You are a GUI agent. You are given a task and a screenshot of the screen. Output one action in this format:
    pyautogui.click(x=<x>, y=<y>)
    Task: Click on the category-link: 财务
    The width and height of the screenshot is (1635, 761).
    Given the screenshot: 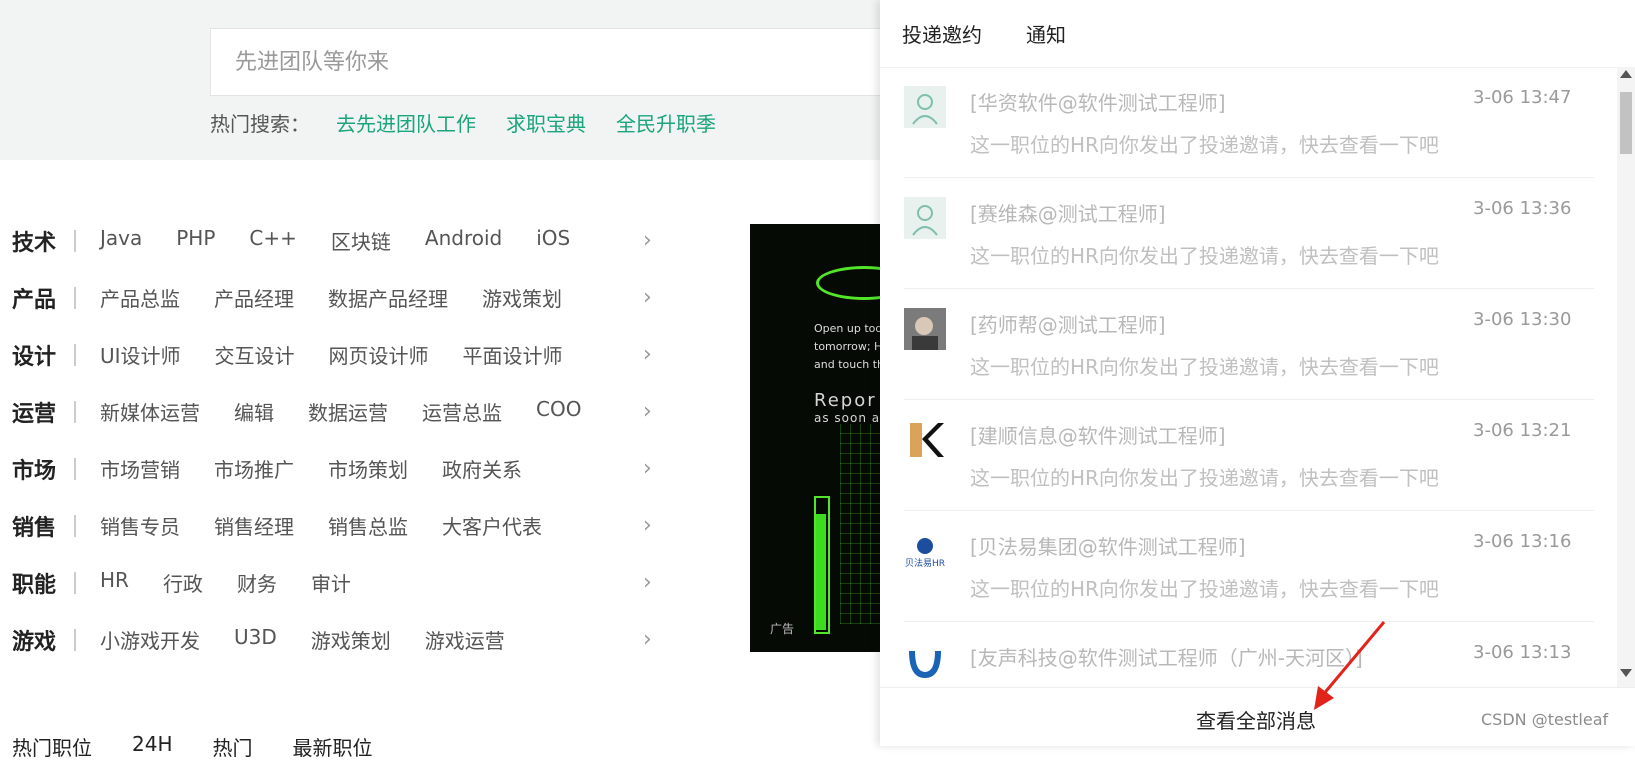 What is the action you would take?
    pyautogui.click(x=257, y=582)
    